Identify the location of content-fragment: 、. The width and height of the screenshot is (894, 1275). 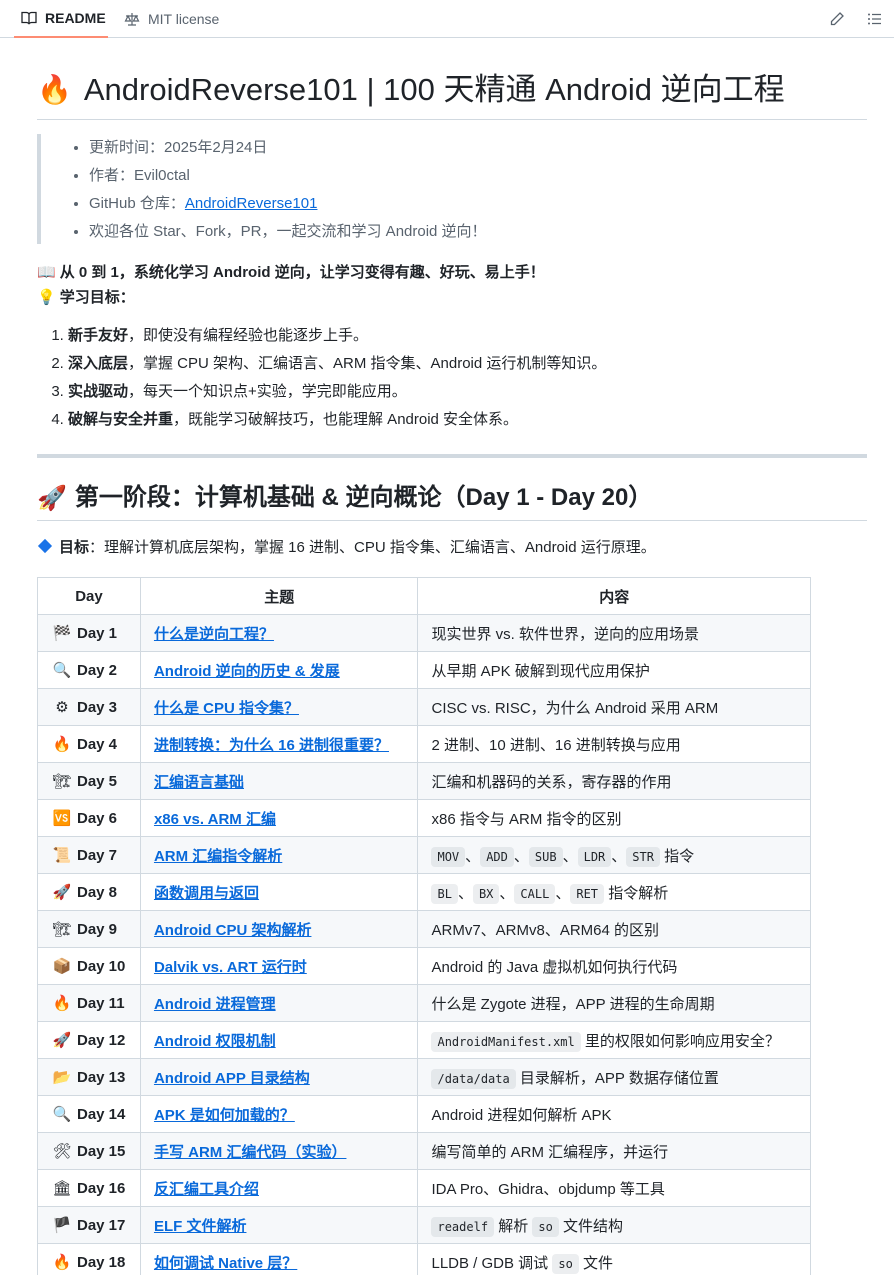
(473, 856).